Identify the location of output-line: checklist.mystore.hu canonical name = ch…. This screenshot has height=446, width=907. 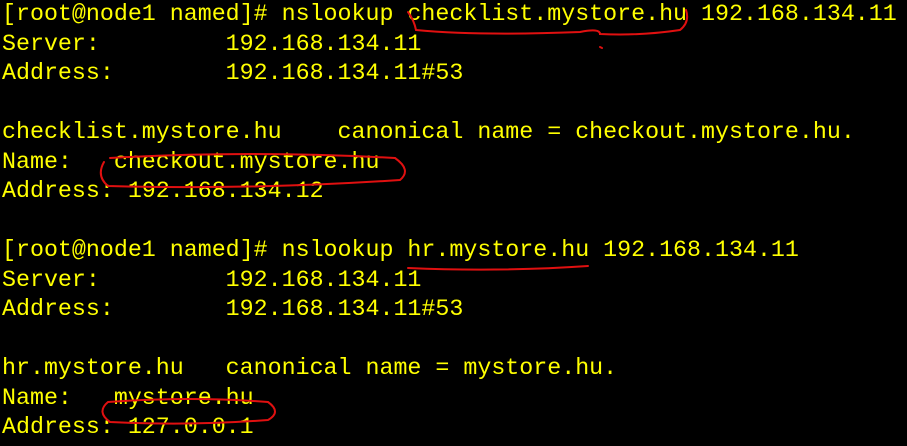
(428, 132).